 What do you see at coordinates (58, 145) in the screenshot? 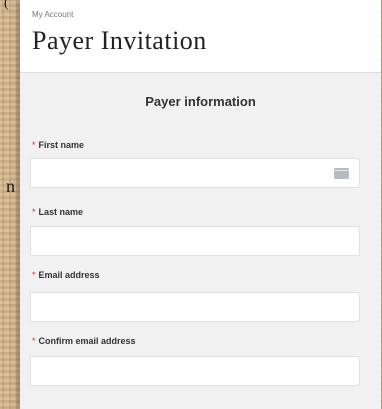
I see `first-name-label: * First name` at bounding box center [58, 145].